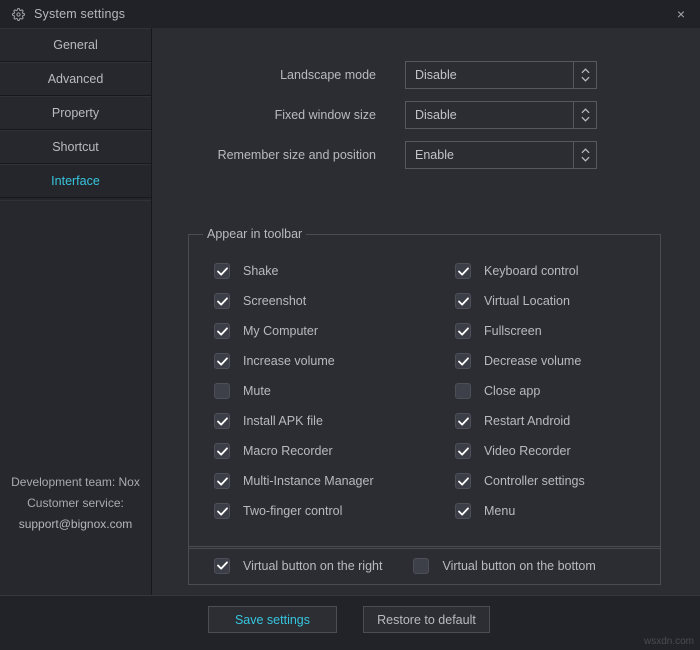 This screenshot has height=650, width=700. Describe the element at coordinates (681, 14) in the screenshot. I see `close-icon: ×` at that location.